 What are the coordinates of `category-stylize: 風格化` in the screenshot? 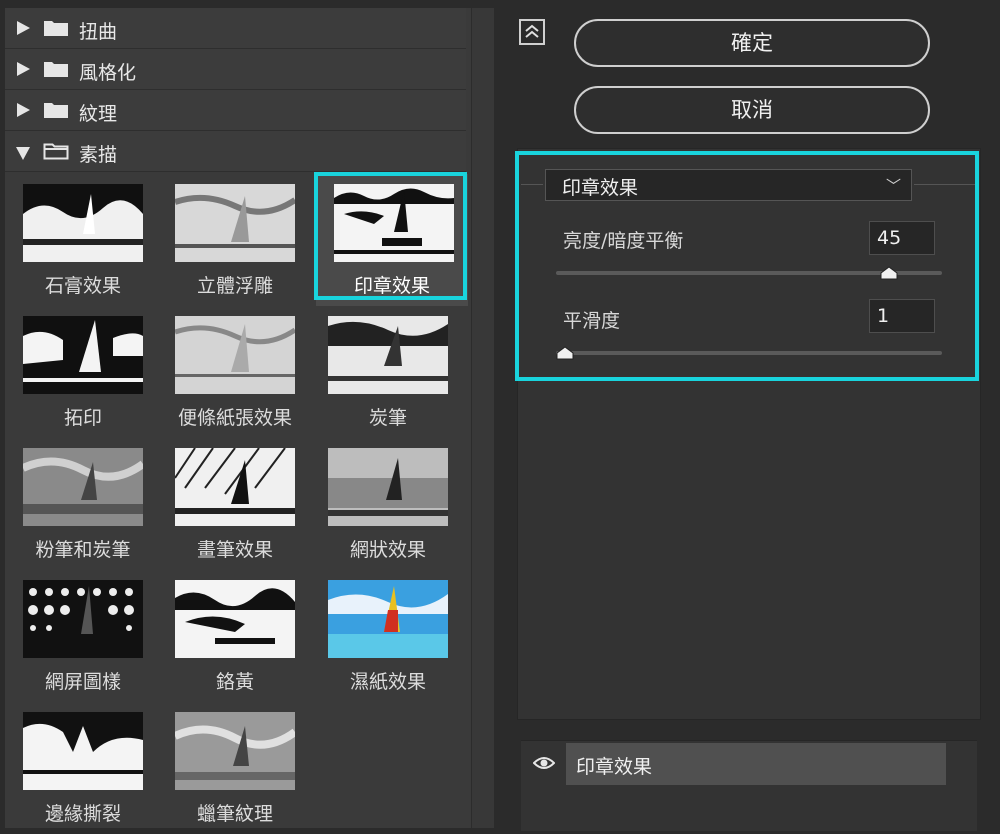 It's located at (235, 69).